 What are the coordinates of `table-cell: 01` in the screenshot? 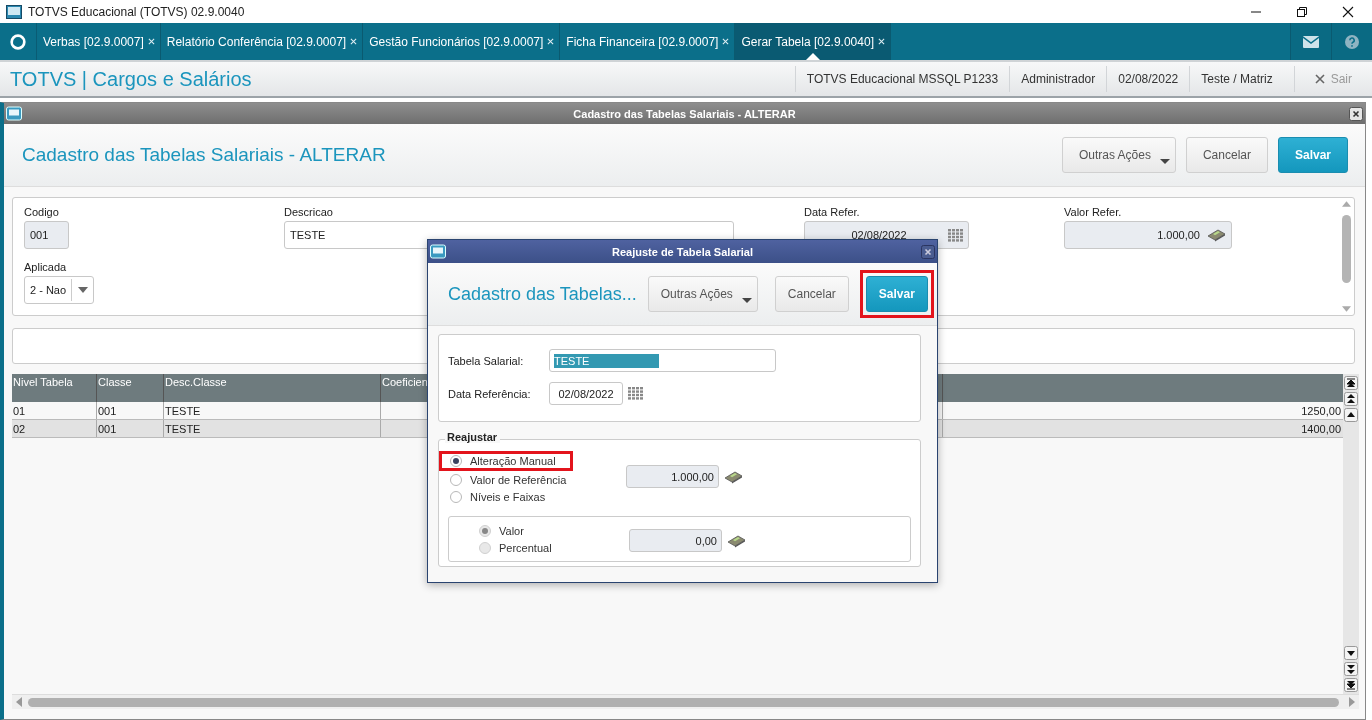 It's located at (54, 410).